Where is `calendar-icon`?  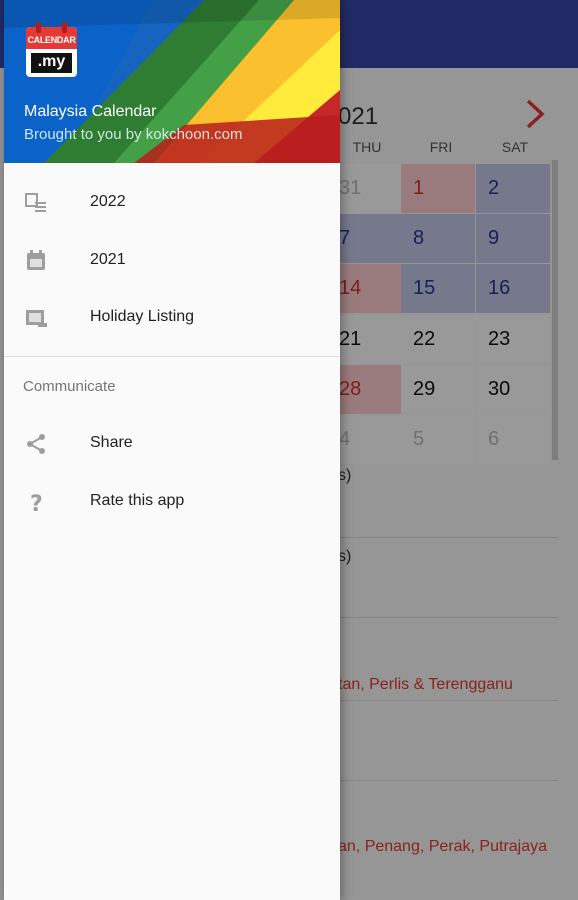
calendar-icon is located at coordinates (36, 260).